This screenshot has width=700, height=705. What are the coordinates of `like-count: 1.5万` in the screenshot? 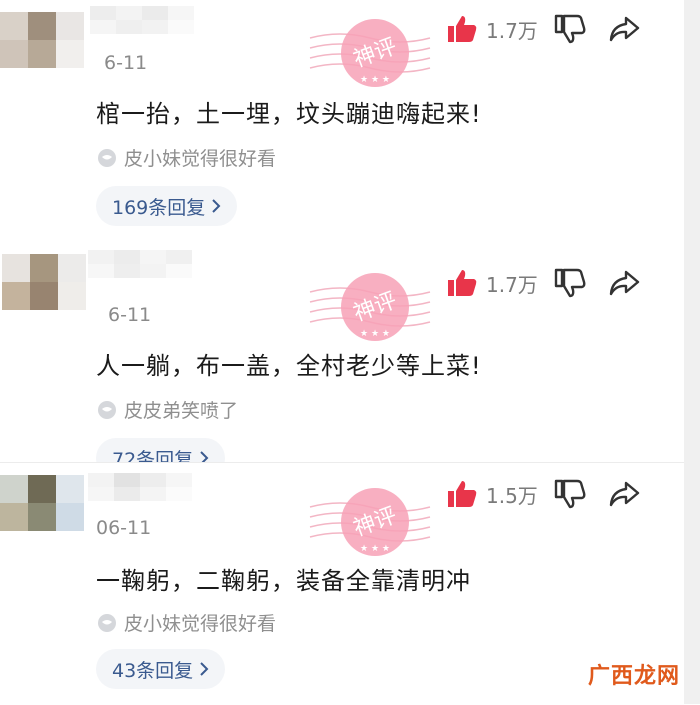 It's located at (512, 495).